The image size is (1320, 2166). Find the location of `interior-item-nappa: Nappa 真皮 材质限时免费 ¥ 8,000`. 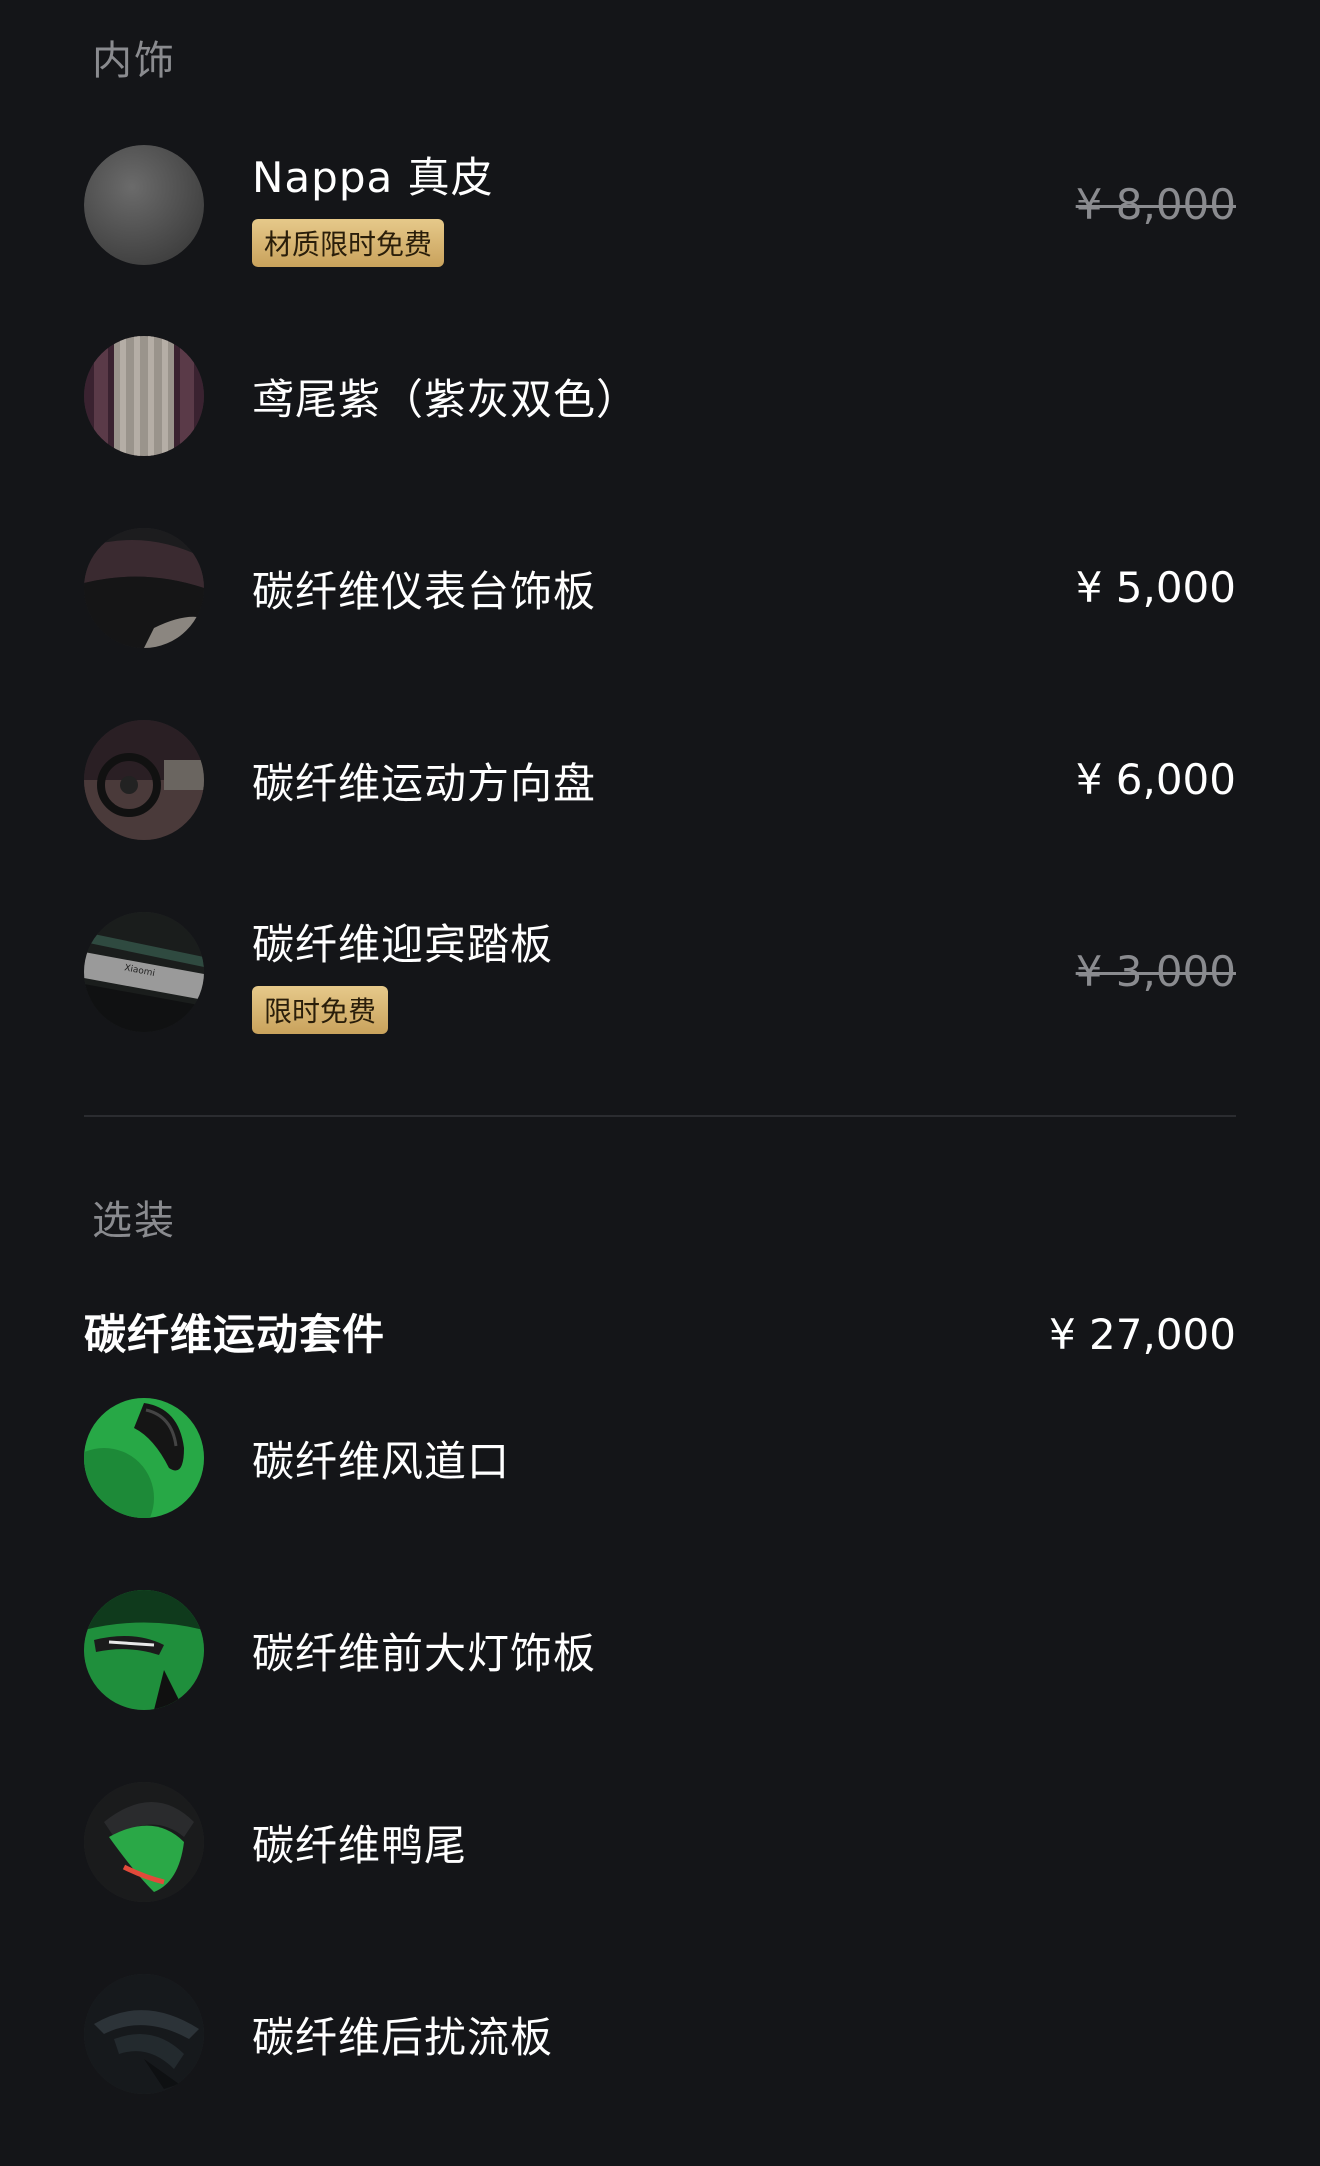

interior-item-nappa: Nappa 真皮 材质限时免费 ¥ 8,000 is located at coordinates (660, 206).